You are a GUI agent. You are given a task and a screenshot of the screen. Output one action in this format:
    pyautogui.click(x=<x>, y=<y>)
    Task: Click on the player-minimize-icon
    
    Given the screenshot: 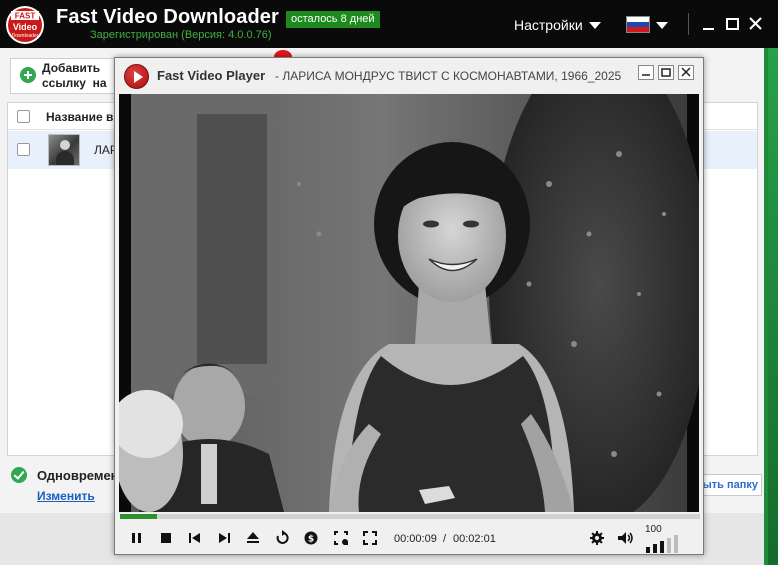 What is the action you would take?
    pyautogui.click(x=646, y=72)
    